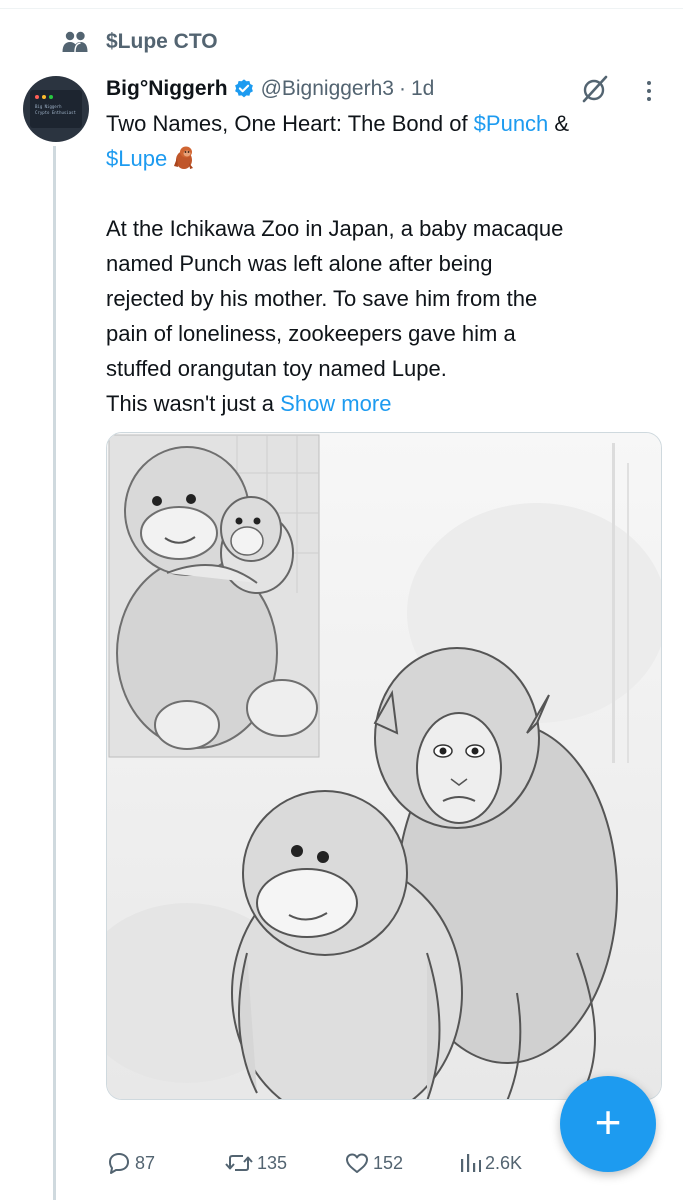 Image resolution: width=683 pixels, height=1200 pixels. I want to click on more-options-icon, so click(649, 91).